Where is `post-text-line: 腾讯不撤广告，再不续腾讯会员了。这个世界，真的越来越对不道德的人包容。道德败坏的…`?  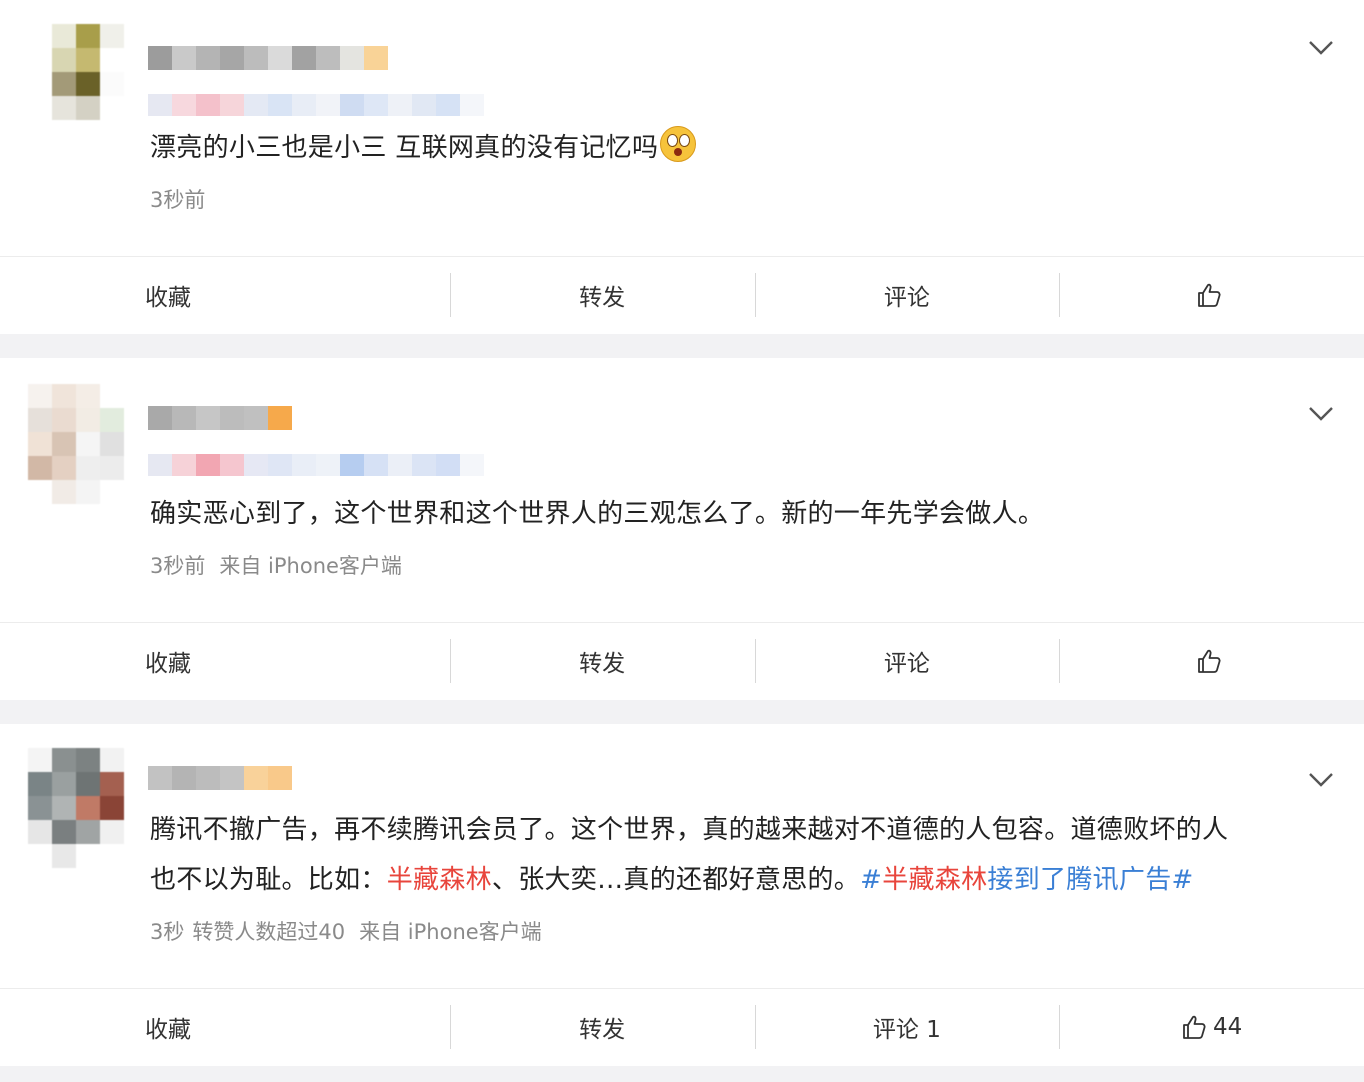 post-text-line: 腾讯不撤广告，再不续腾讯会员了。这个世界，真的越来越对不道德的人包容。道德败坏的… is located at coordinates (689, 830).